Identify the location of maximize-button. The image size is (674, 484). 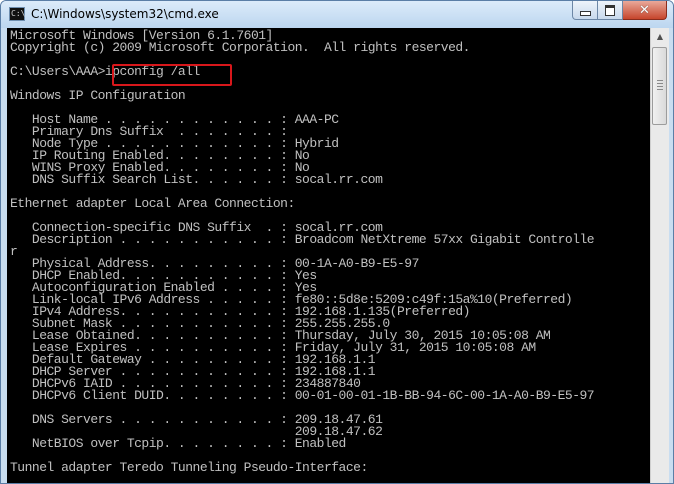
(610, 10).